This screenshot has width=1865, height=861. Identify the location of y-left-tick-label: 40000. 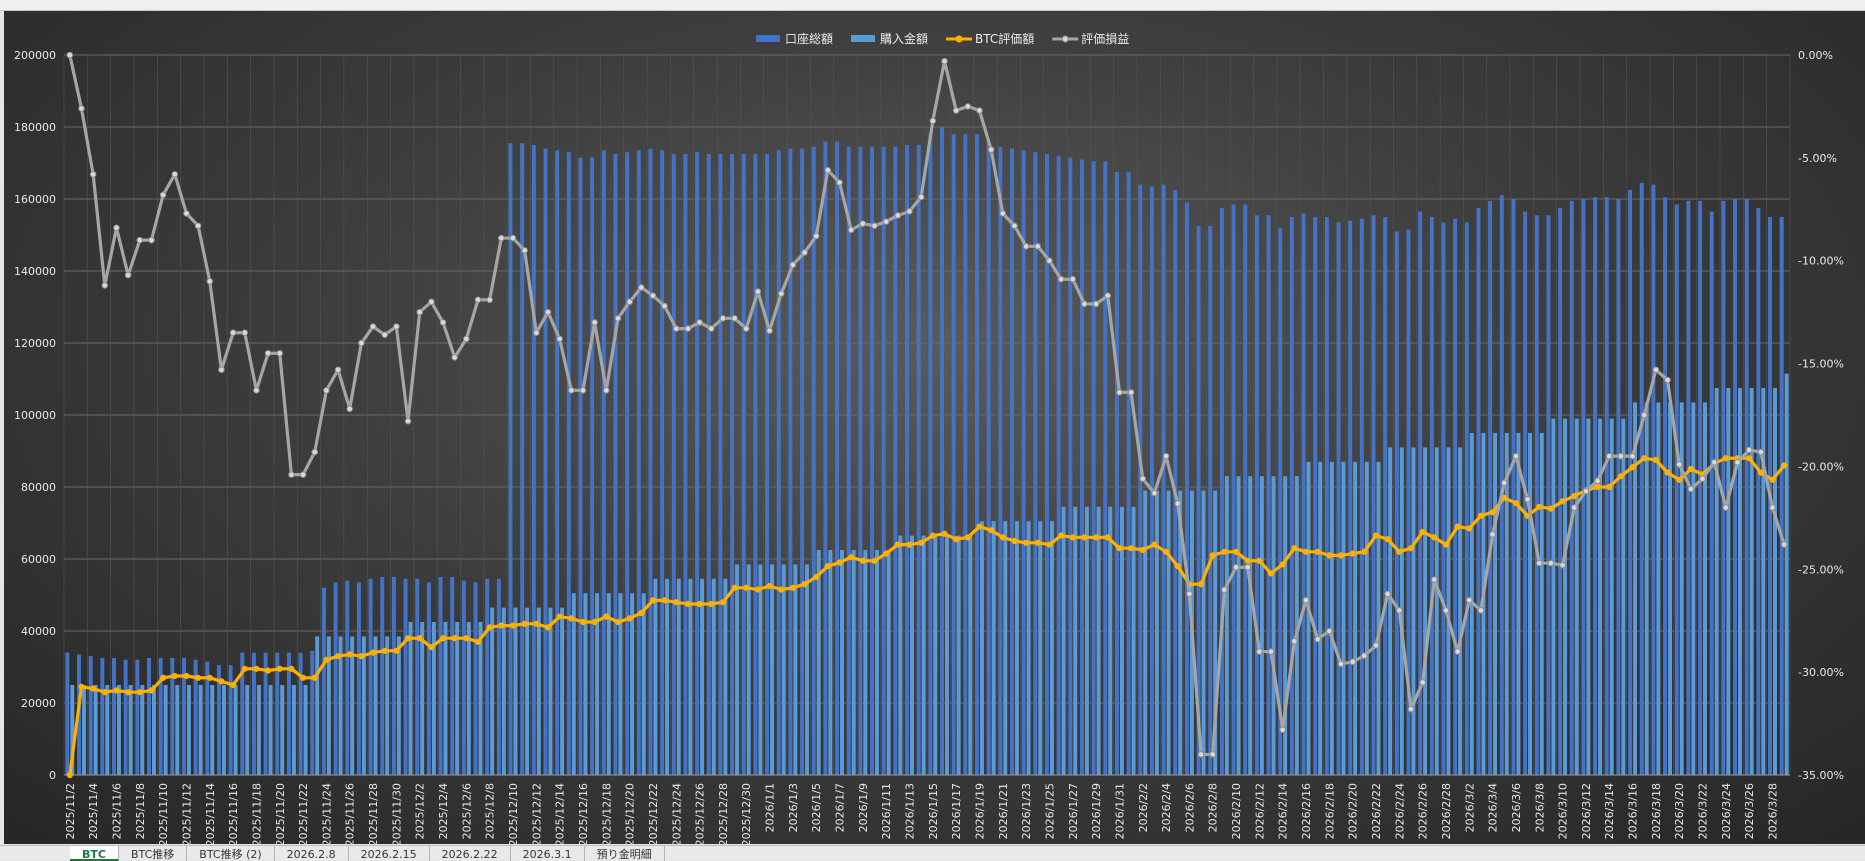
(38, 631).